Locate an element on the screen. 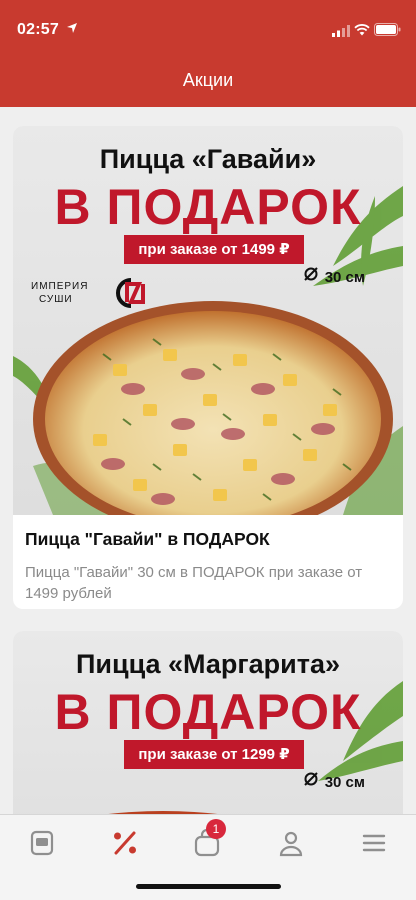  page-title: Акции is located at coordinates (208, 80).